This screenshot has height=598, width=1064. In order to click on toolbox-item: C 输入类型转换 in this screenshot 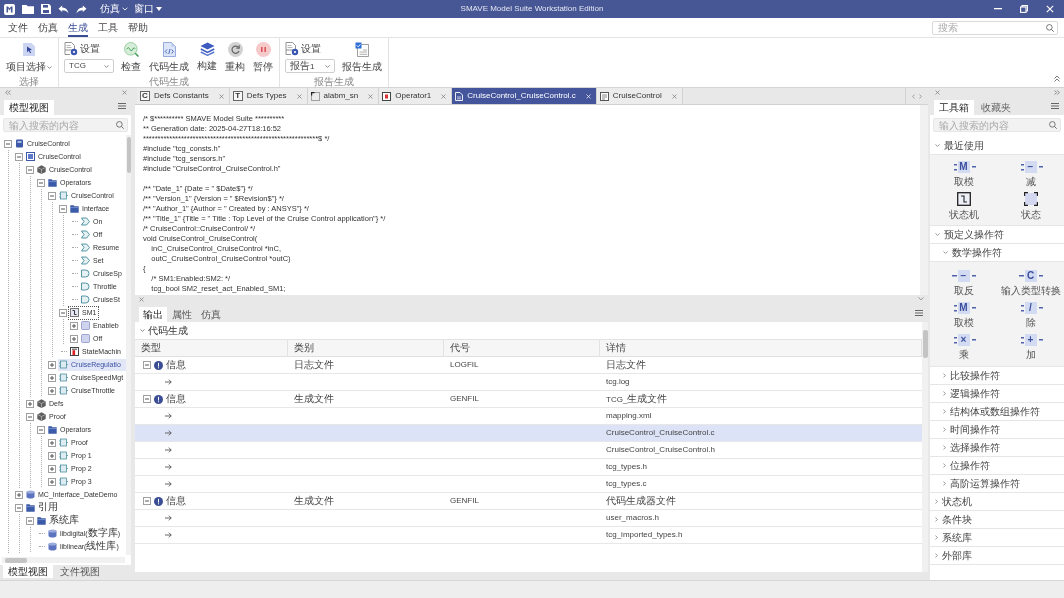, I will do `click(1030, 283)`.